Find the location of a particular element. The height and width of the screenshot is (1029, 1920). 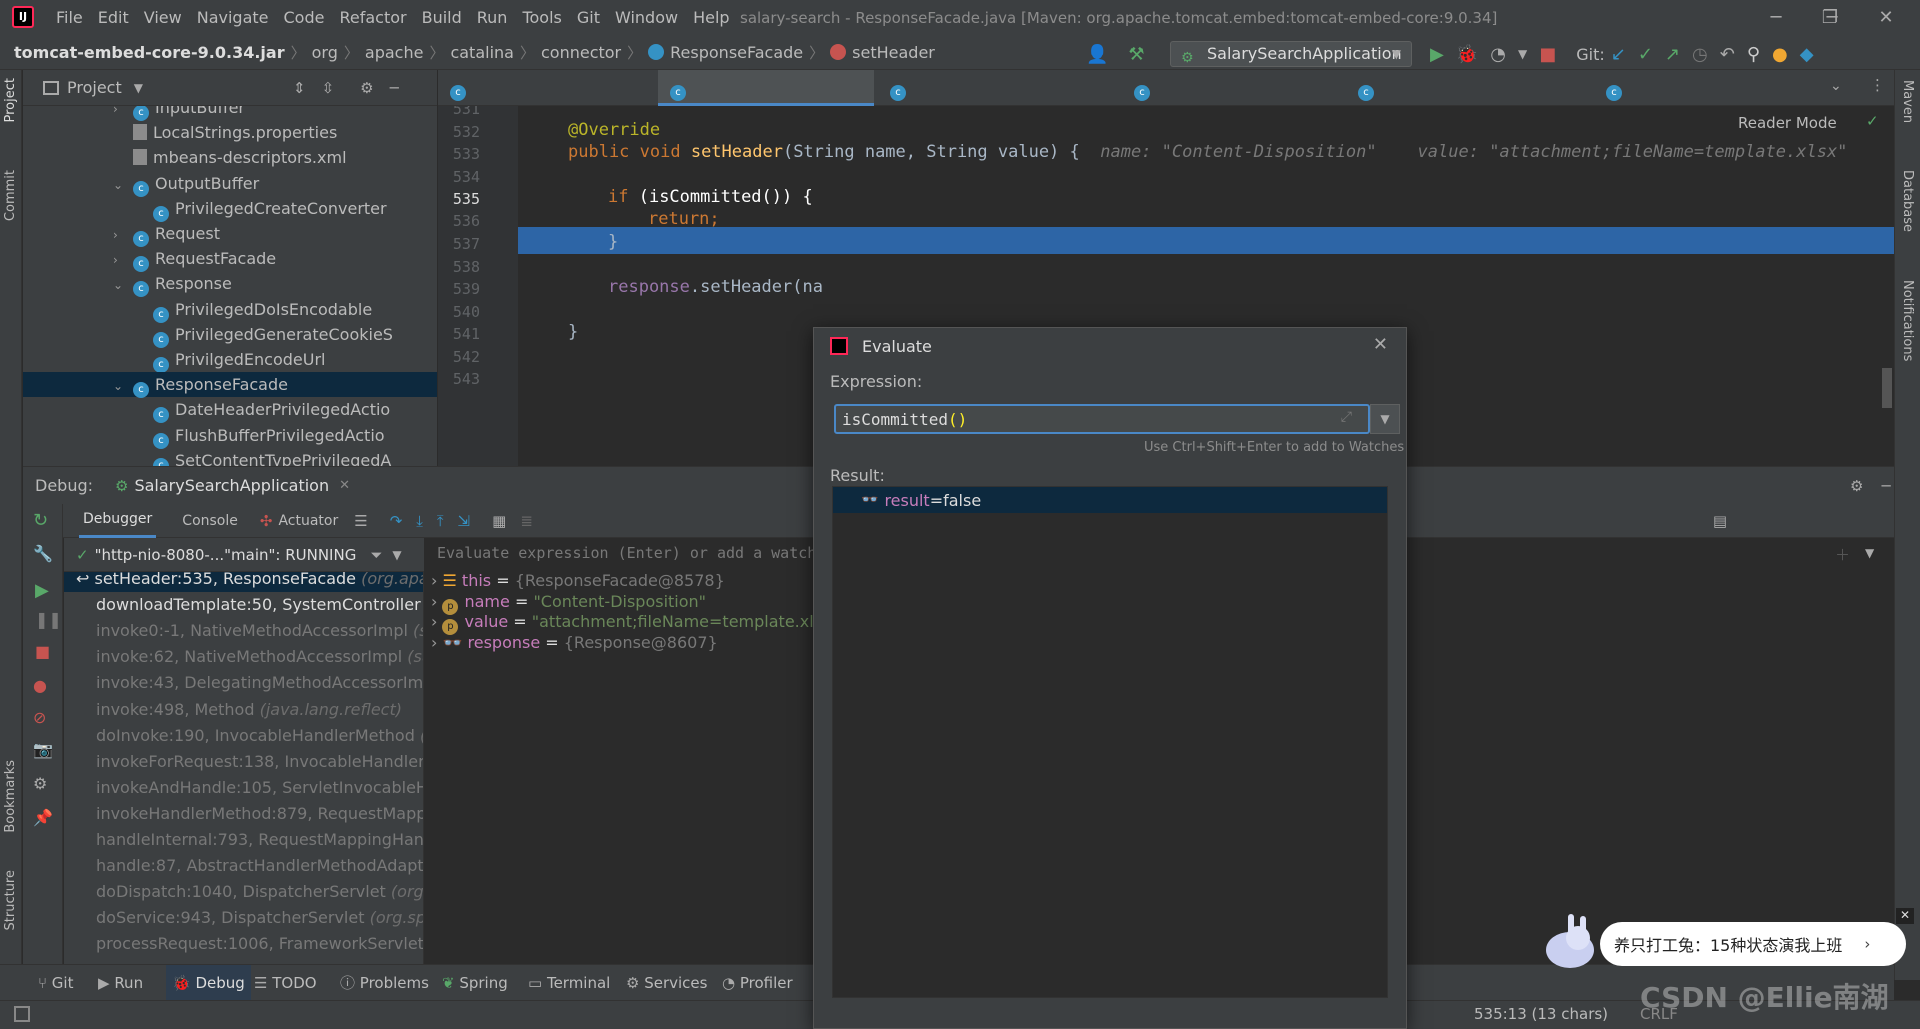

thread-selector: ✓ "http-nio-8080-..."main": RUNNING ⏷ ▼ is located at coordinates (244, 555).